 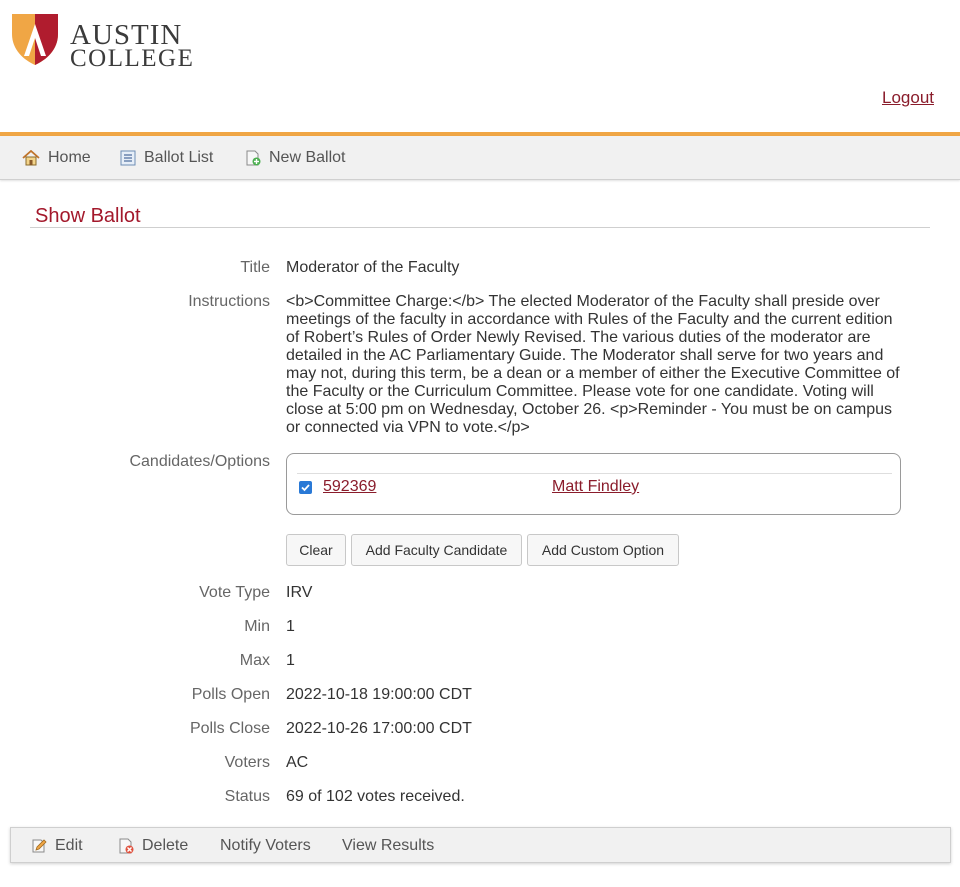 What do you see at coordinates (594, 473) in the screenshot?
I see `candidates-header-divider` at bounding box center [594, 473].